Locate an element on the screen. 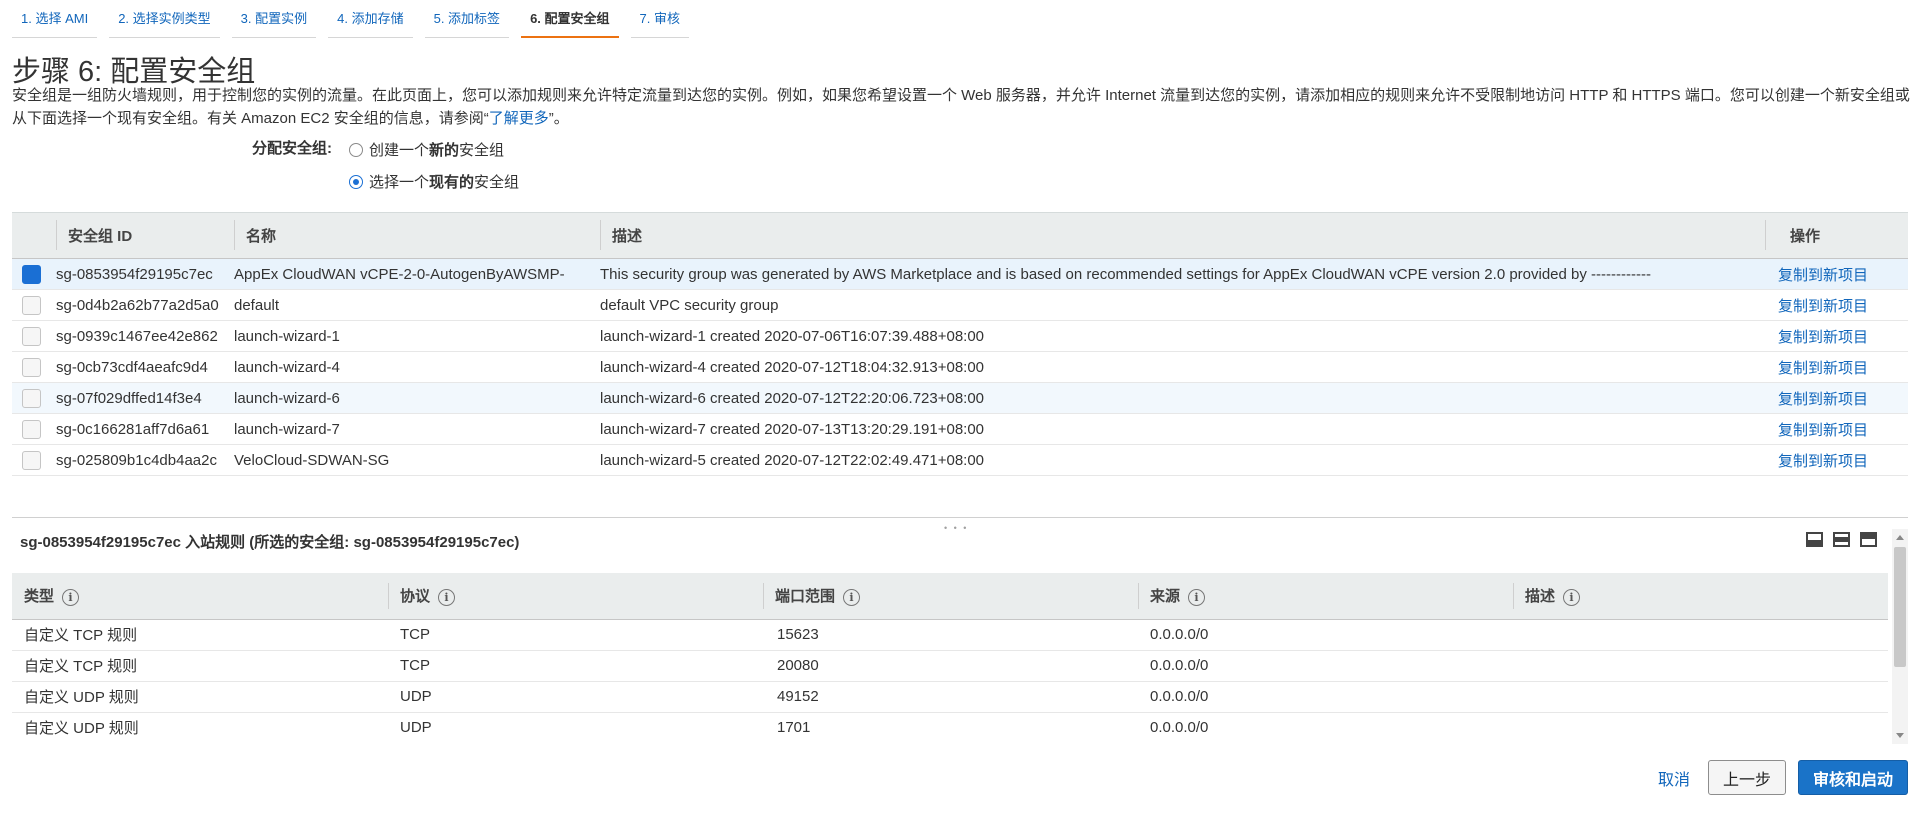 The height and width of the screenshot is (820, 1920). select-existing-sg-radio is located at coordinates (356, 181).